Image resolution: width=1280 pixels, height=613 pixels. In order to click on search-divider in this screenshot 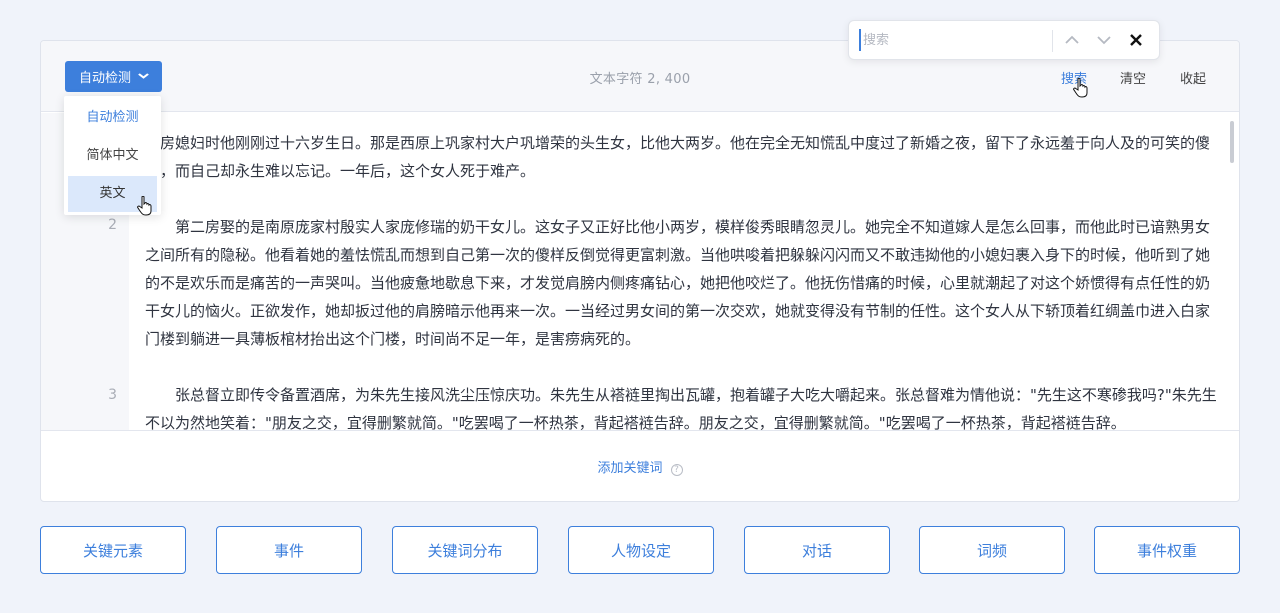, I will do `click(1052, 41)`.